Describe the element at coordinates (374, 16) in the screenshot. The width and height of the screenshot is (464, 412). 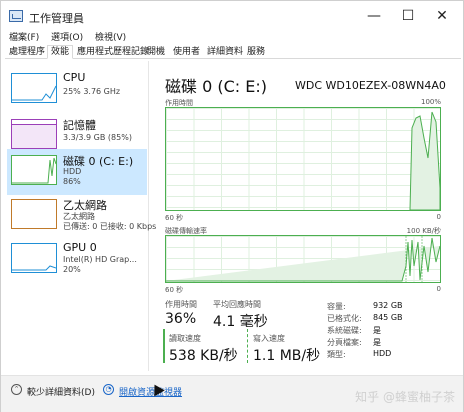
I see `minimize-button: —` at that location.